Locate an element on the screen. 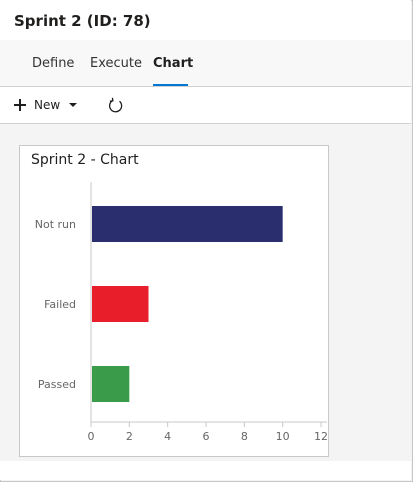 The image size is (413, 482). page-header: Sprint 2 (ID: 78) is located at coordinates (205, 20).